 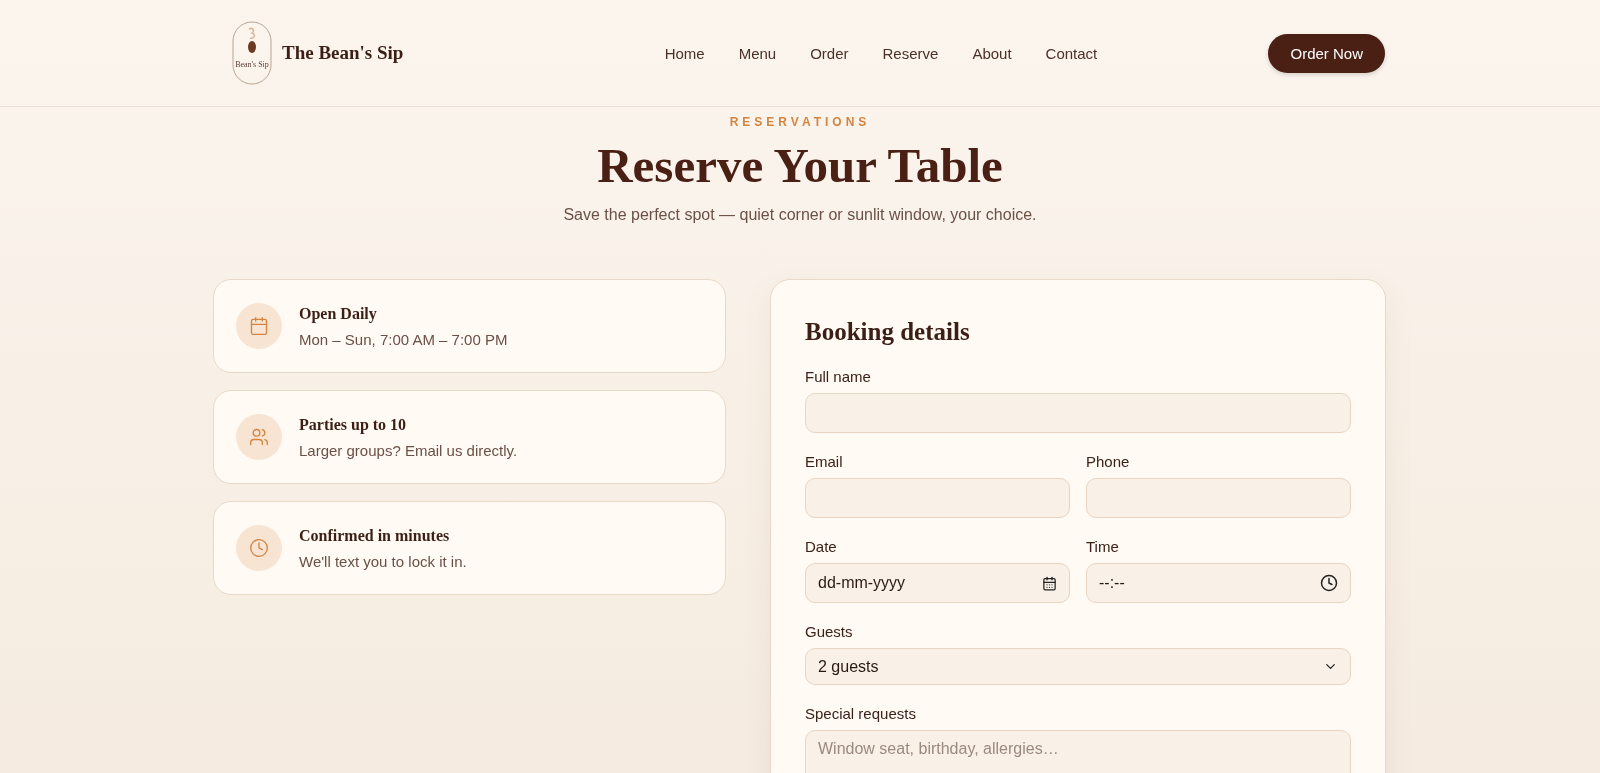 What do you see at coordinates (252, 53) in the screenshot?
I see `logo-drawing: Bean's Sip` at bounding box center [252, 53].